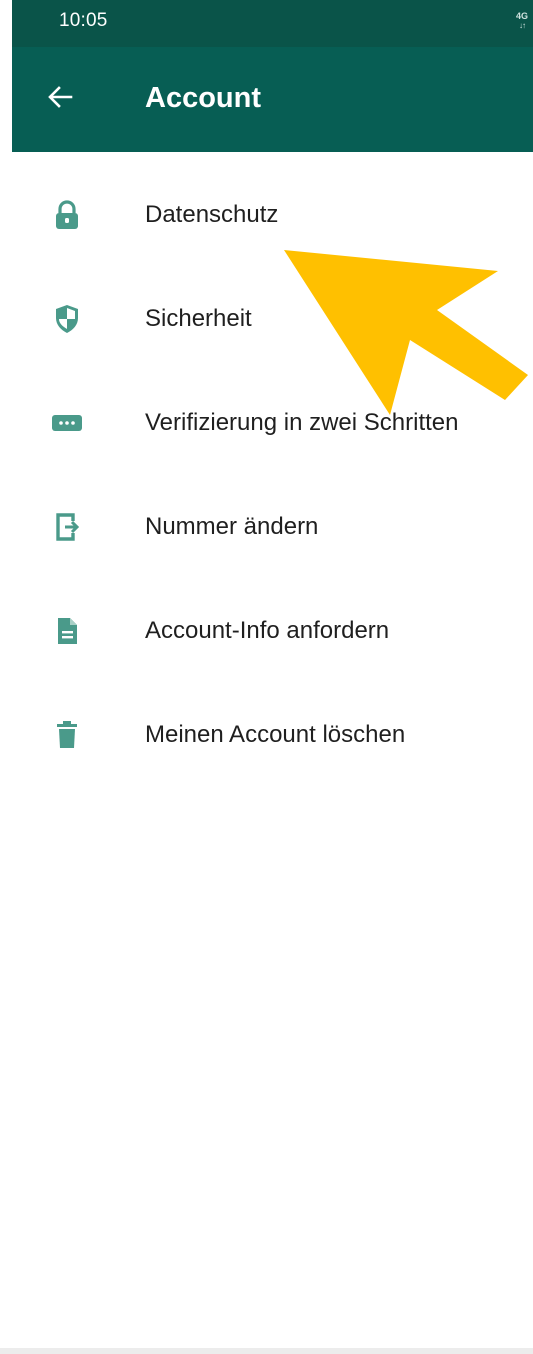 The image size is (533, 1354). I want to click on list-item-label: Nummer ändern, so click(232, 526).